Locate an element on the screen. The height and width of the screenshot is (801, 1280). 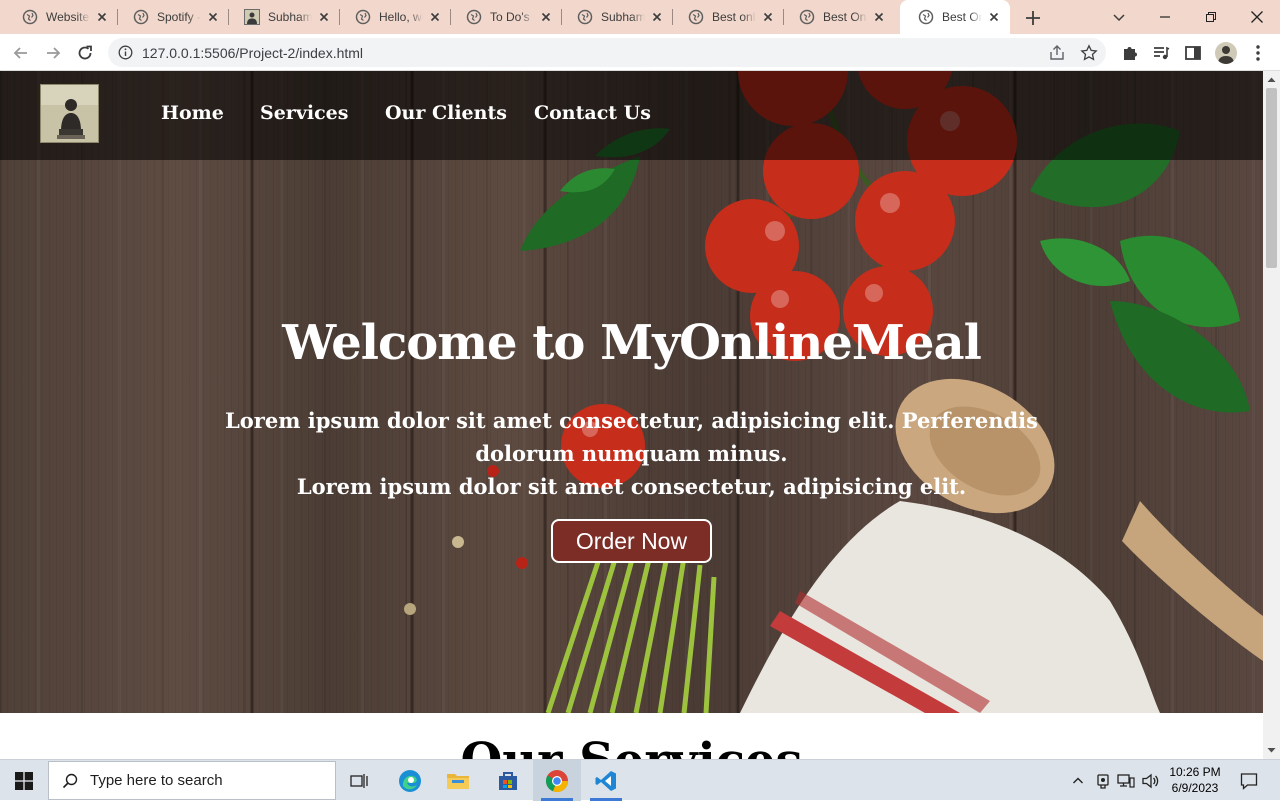
taskbar-file-explorer is located at coordinates (458, 780).